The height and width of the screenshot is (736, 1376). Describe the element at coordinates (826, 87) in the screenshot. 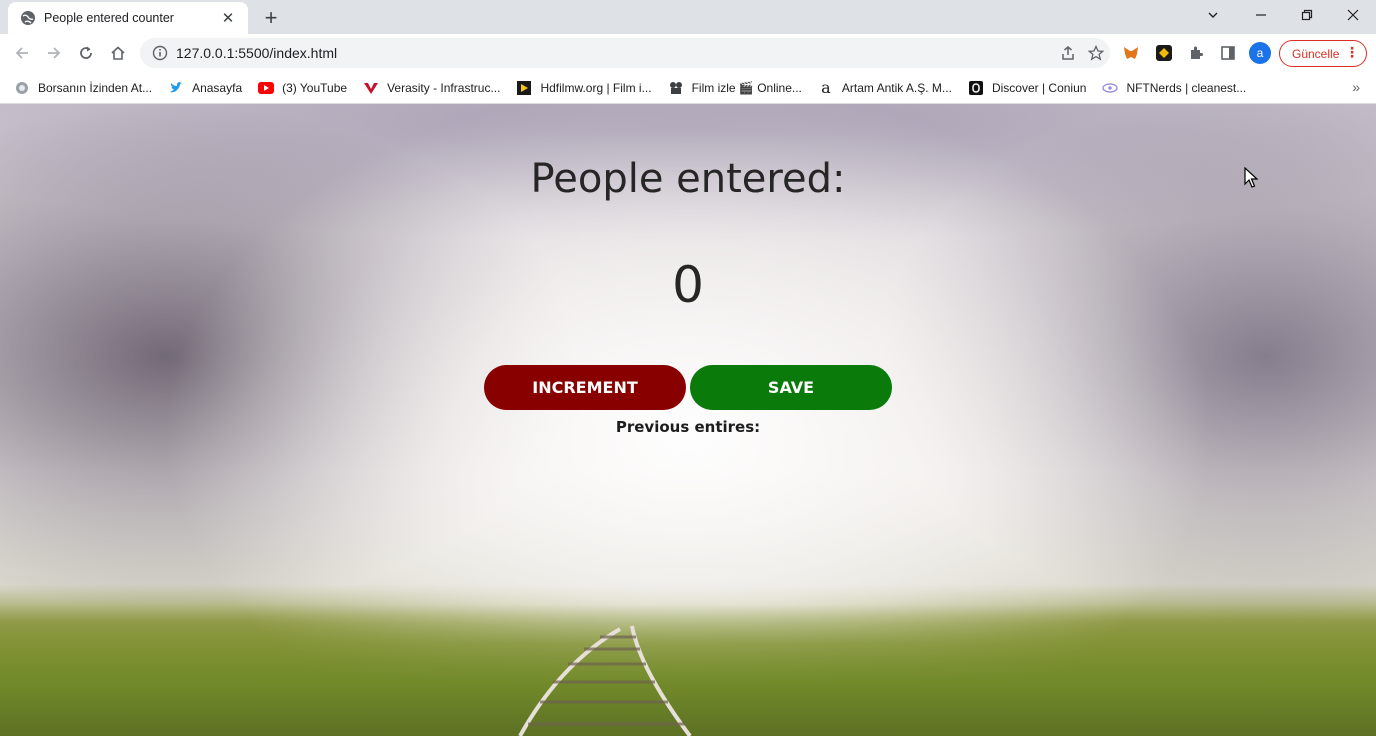

I see `artam-icon: a` at that location.